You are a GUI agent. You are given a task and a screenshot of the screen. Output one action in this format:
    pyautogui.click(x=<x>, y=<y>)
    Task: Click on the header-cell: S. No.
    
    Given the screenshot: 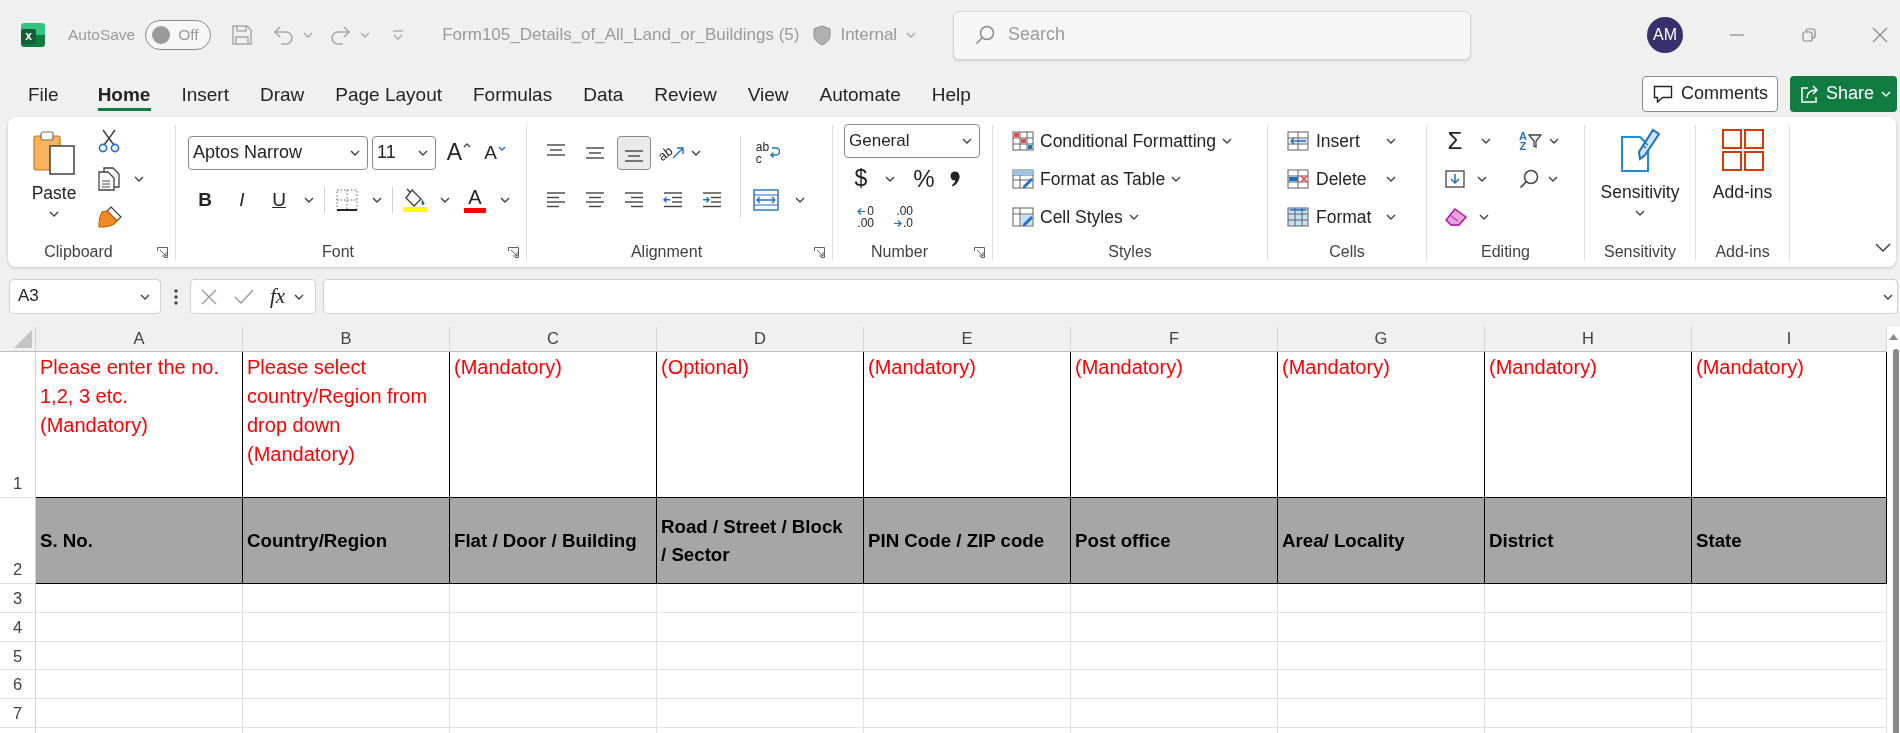 What is the action you would take?
    pyautogui.click(x=139, y=541)
    